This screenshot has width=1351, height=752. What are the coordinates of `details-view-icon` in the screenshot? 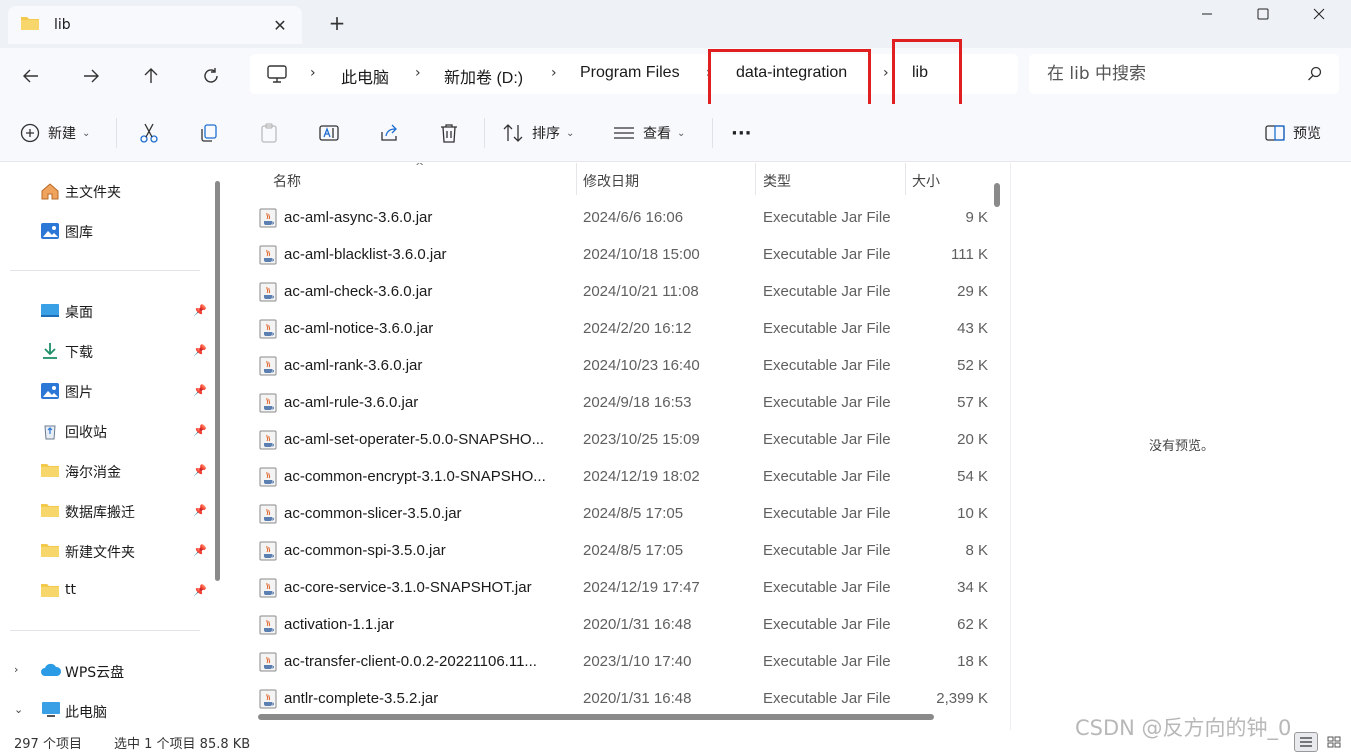 It's located at (1306, 742).